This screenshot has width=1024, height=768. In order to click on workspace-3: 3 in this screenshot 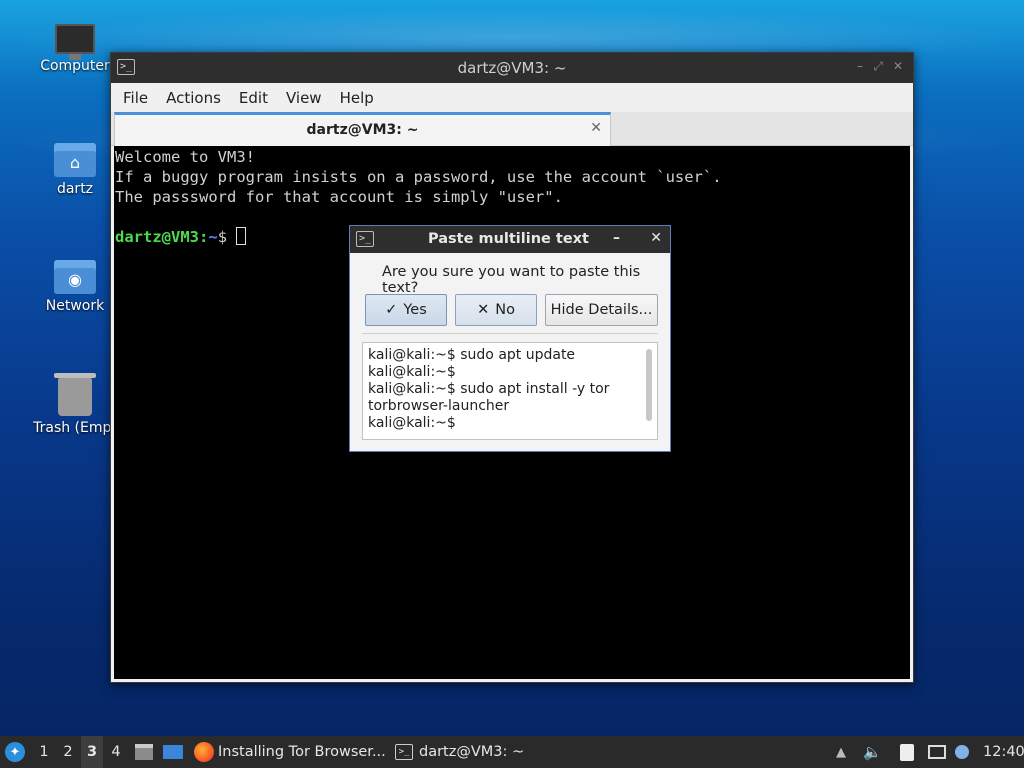, I will do `click(92, 752)`.